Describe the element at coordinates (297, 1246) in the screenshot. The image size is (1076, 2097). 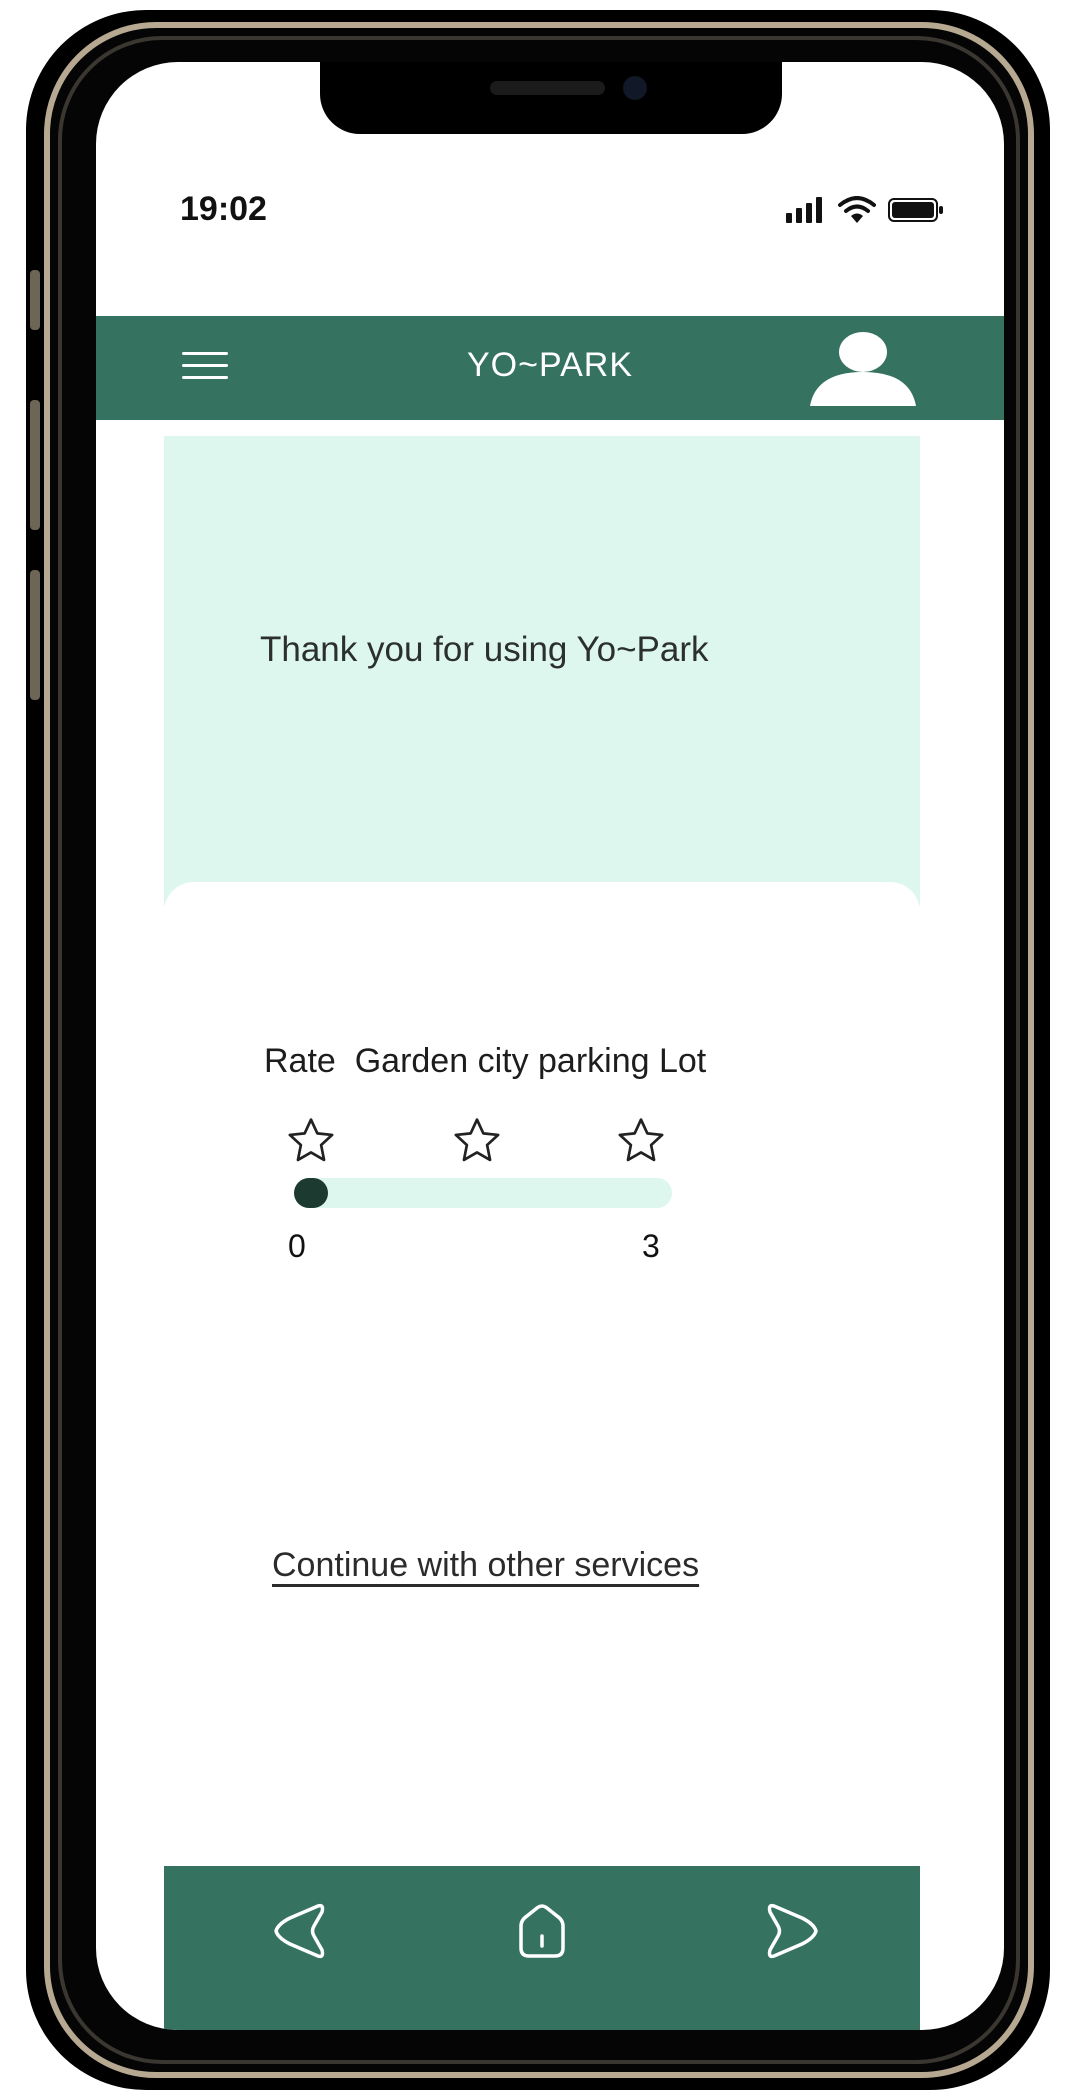
I see `slider-min-label: 0` at that location.